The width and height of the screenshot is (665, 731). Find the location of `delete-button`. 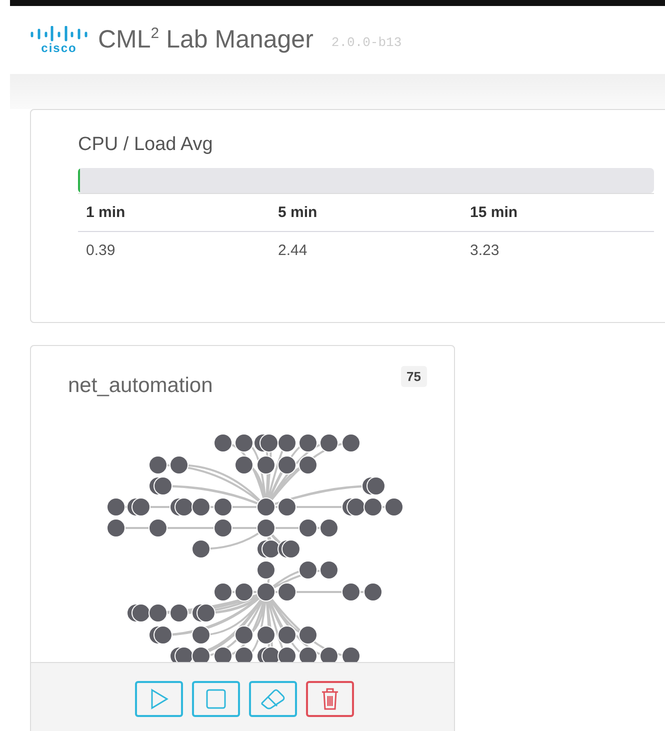

delete-button is located at coordinates (330, 699).